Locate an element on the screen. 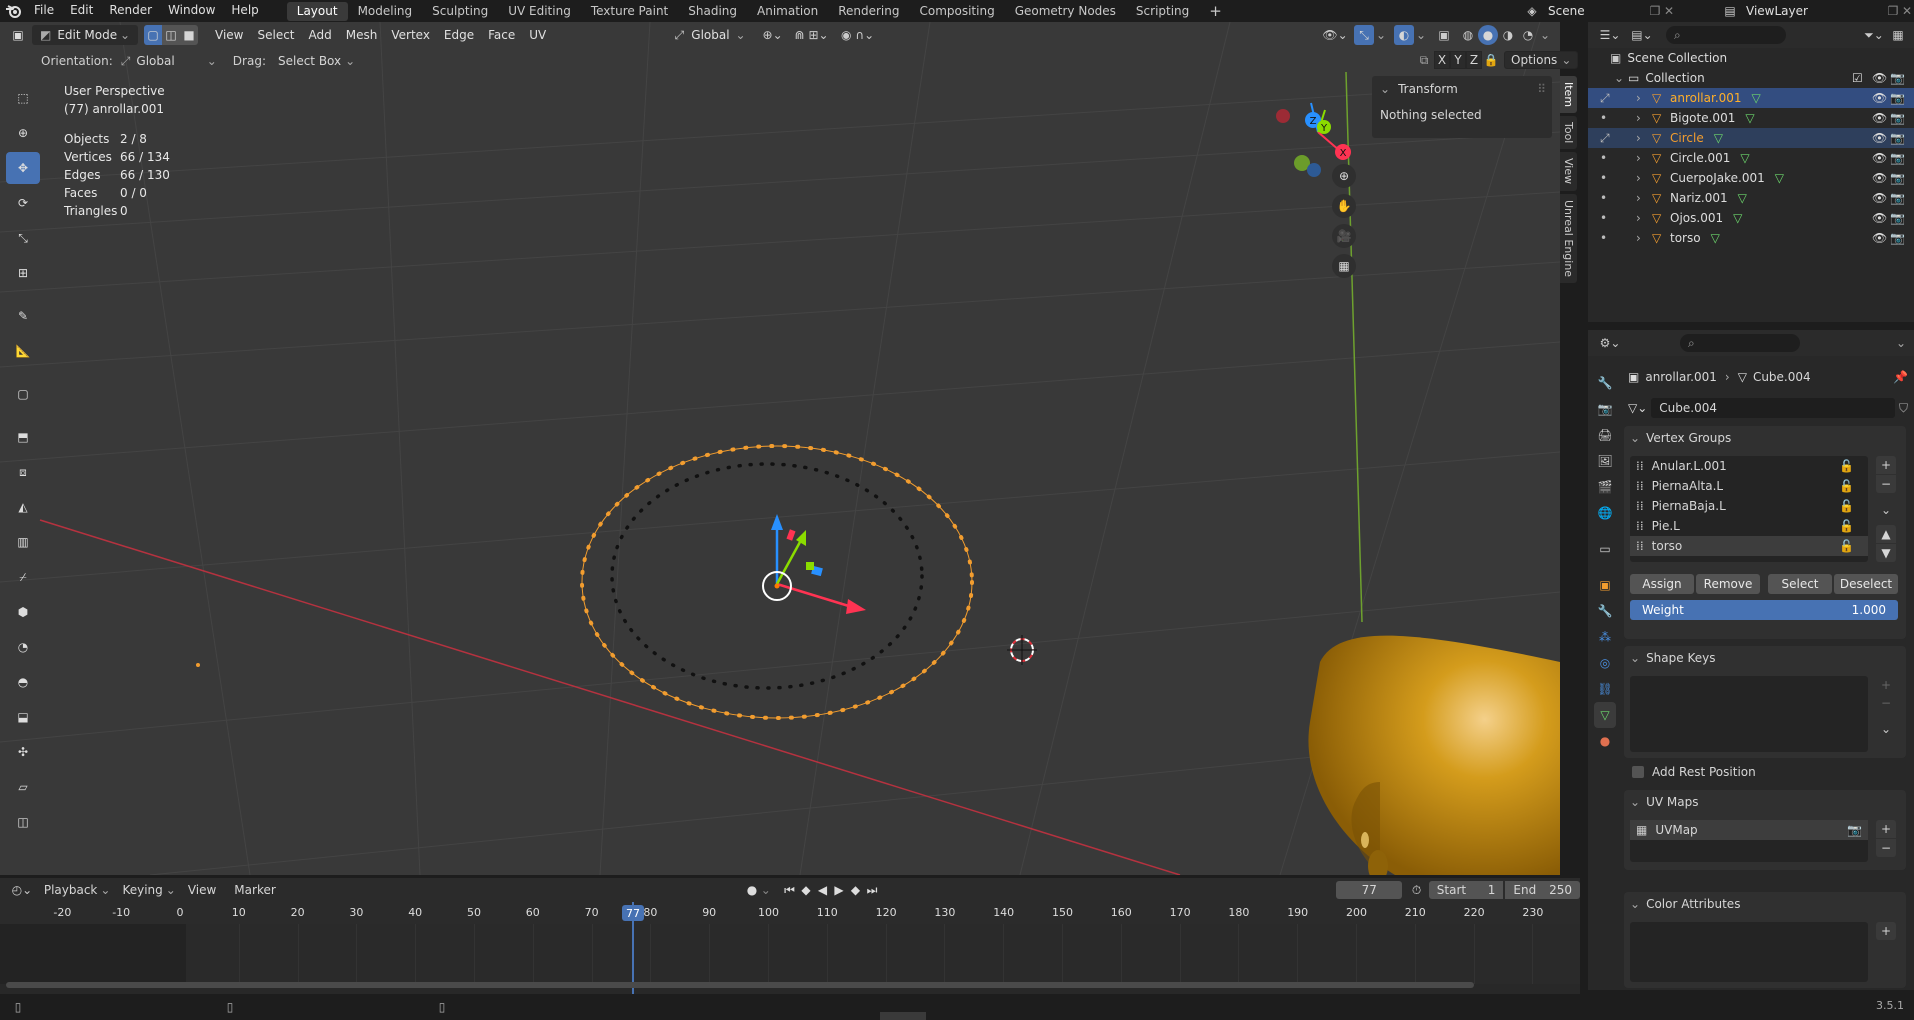 This screenshot has width=1914, height=1020. scene-selector: ◈ Scene ❐ ✕ is located at coordinates (1600, 10).